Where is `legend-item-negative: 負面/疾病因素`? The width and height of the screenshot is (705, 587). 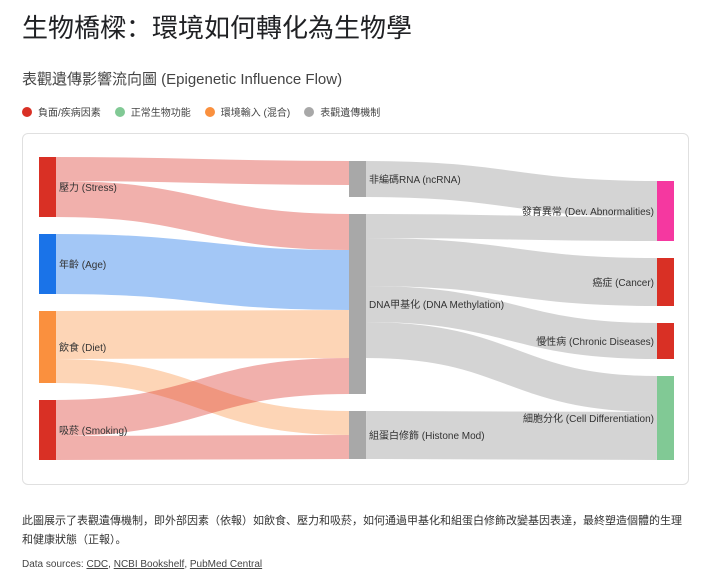
legend-item-negative: 負面/疾病因素 is located at coordinates (61, 111).